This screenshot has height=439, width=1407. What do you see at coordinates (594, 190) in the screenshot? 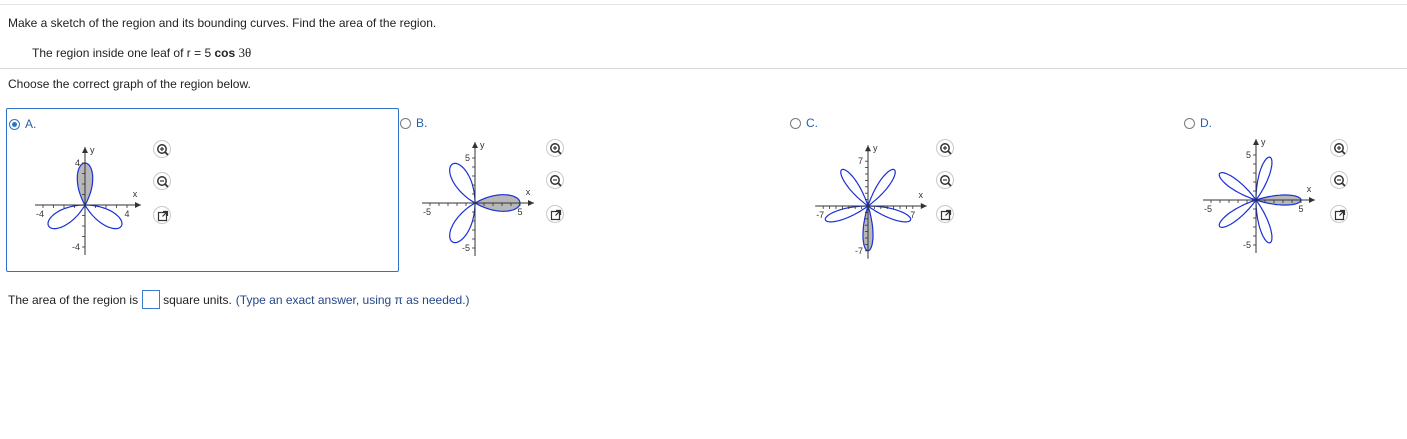
I see `option-b: B. x y 5 -5 5 -5` at bounding box center [594, 190].